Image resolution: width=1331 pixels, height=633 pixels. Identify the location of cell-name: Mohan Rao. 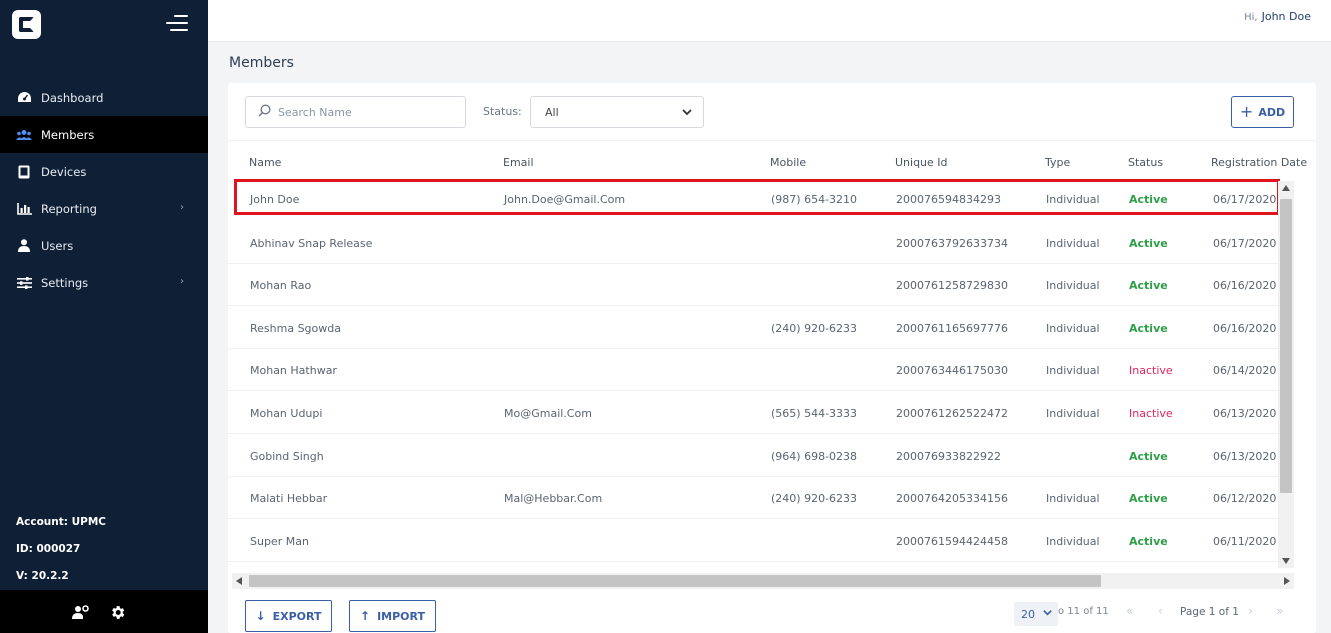
(281, 285).